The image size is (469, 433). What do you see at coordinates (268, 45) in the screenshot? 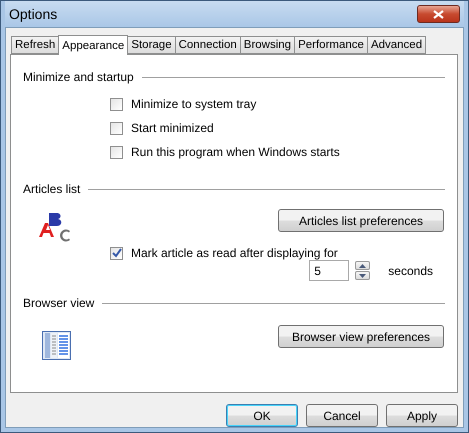
I see `tab: Browsing` at bounding box center [268, 45].